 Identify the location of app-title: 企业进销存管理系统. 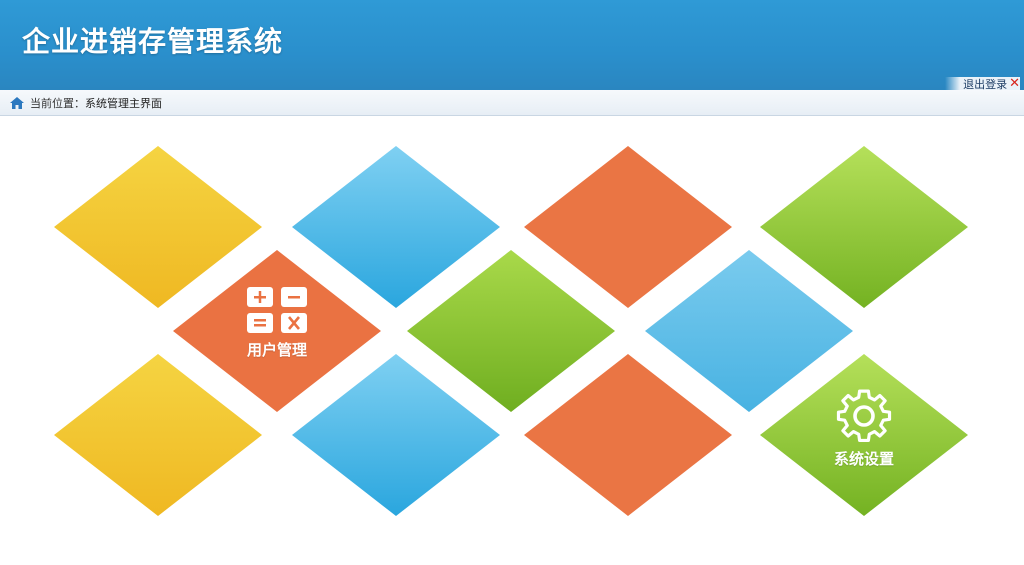
(153, 41).